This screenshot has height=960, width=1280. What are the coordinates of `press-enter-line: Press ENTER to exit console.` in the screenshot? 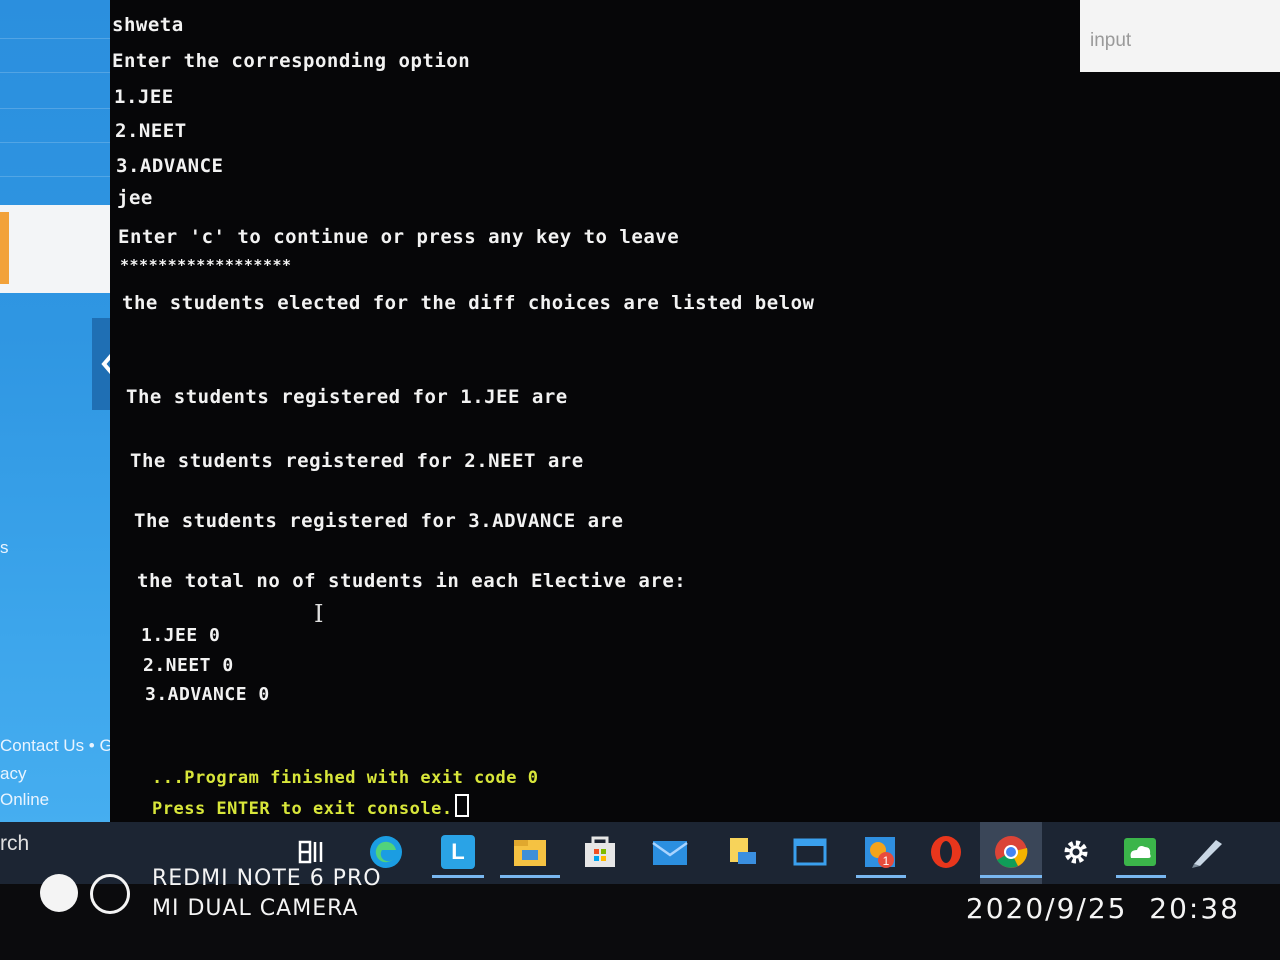 It's located at (310, 806).